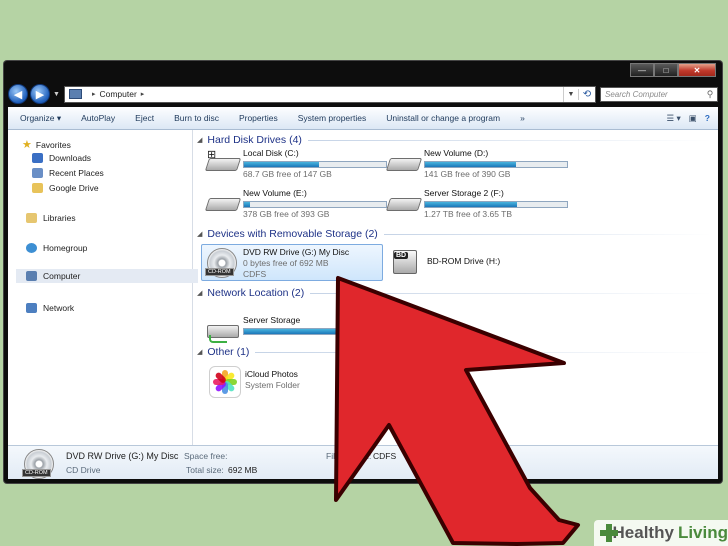 The image size is (728, 546). I want to click on plus-logo-icon, so click(609, 533).